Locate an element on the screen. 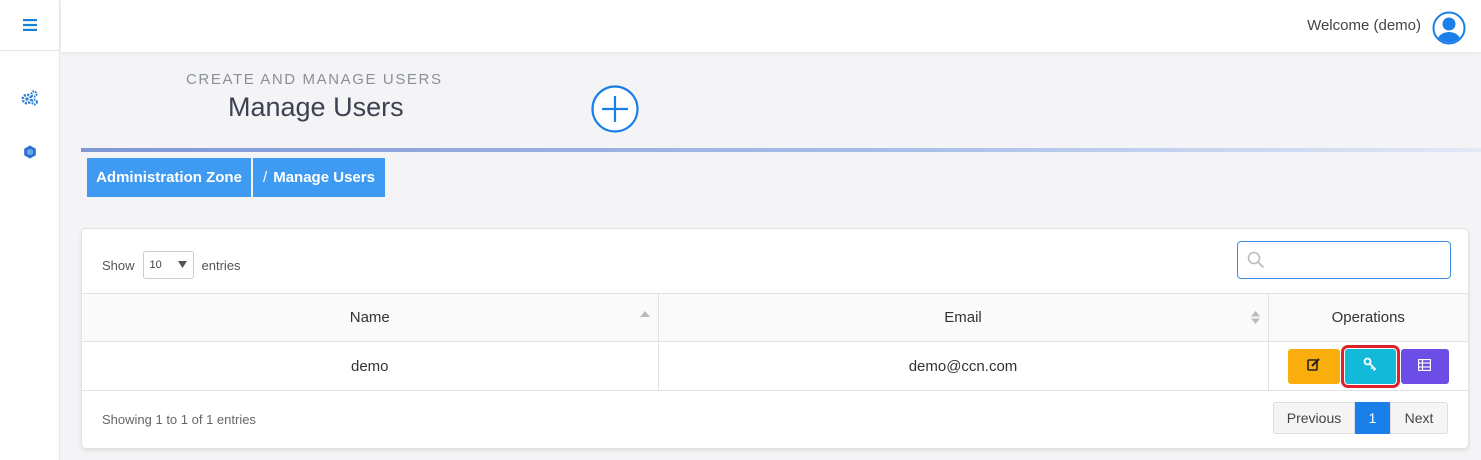  entries-label: entries is located at coordinates (221, 265).